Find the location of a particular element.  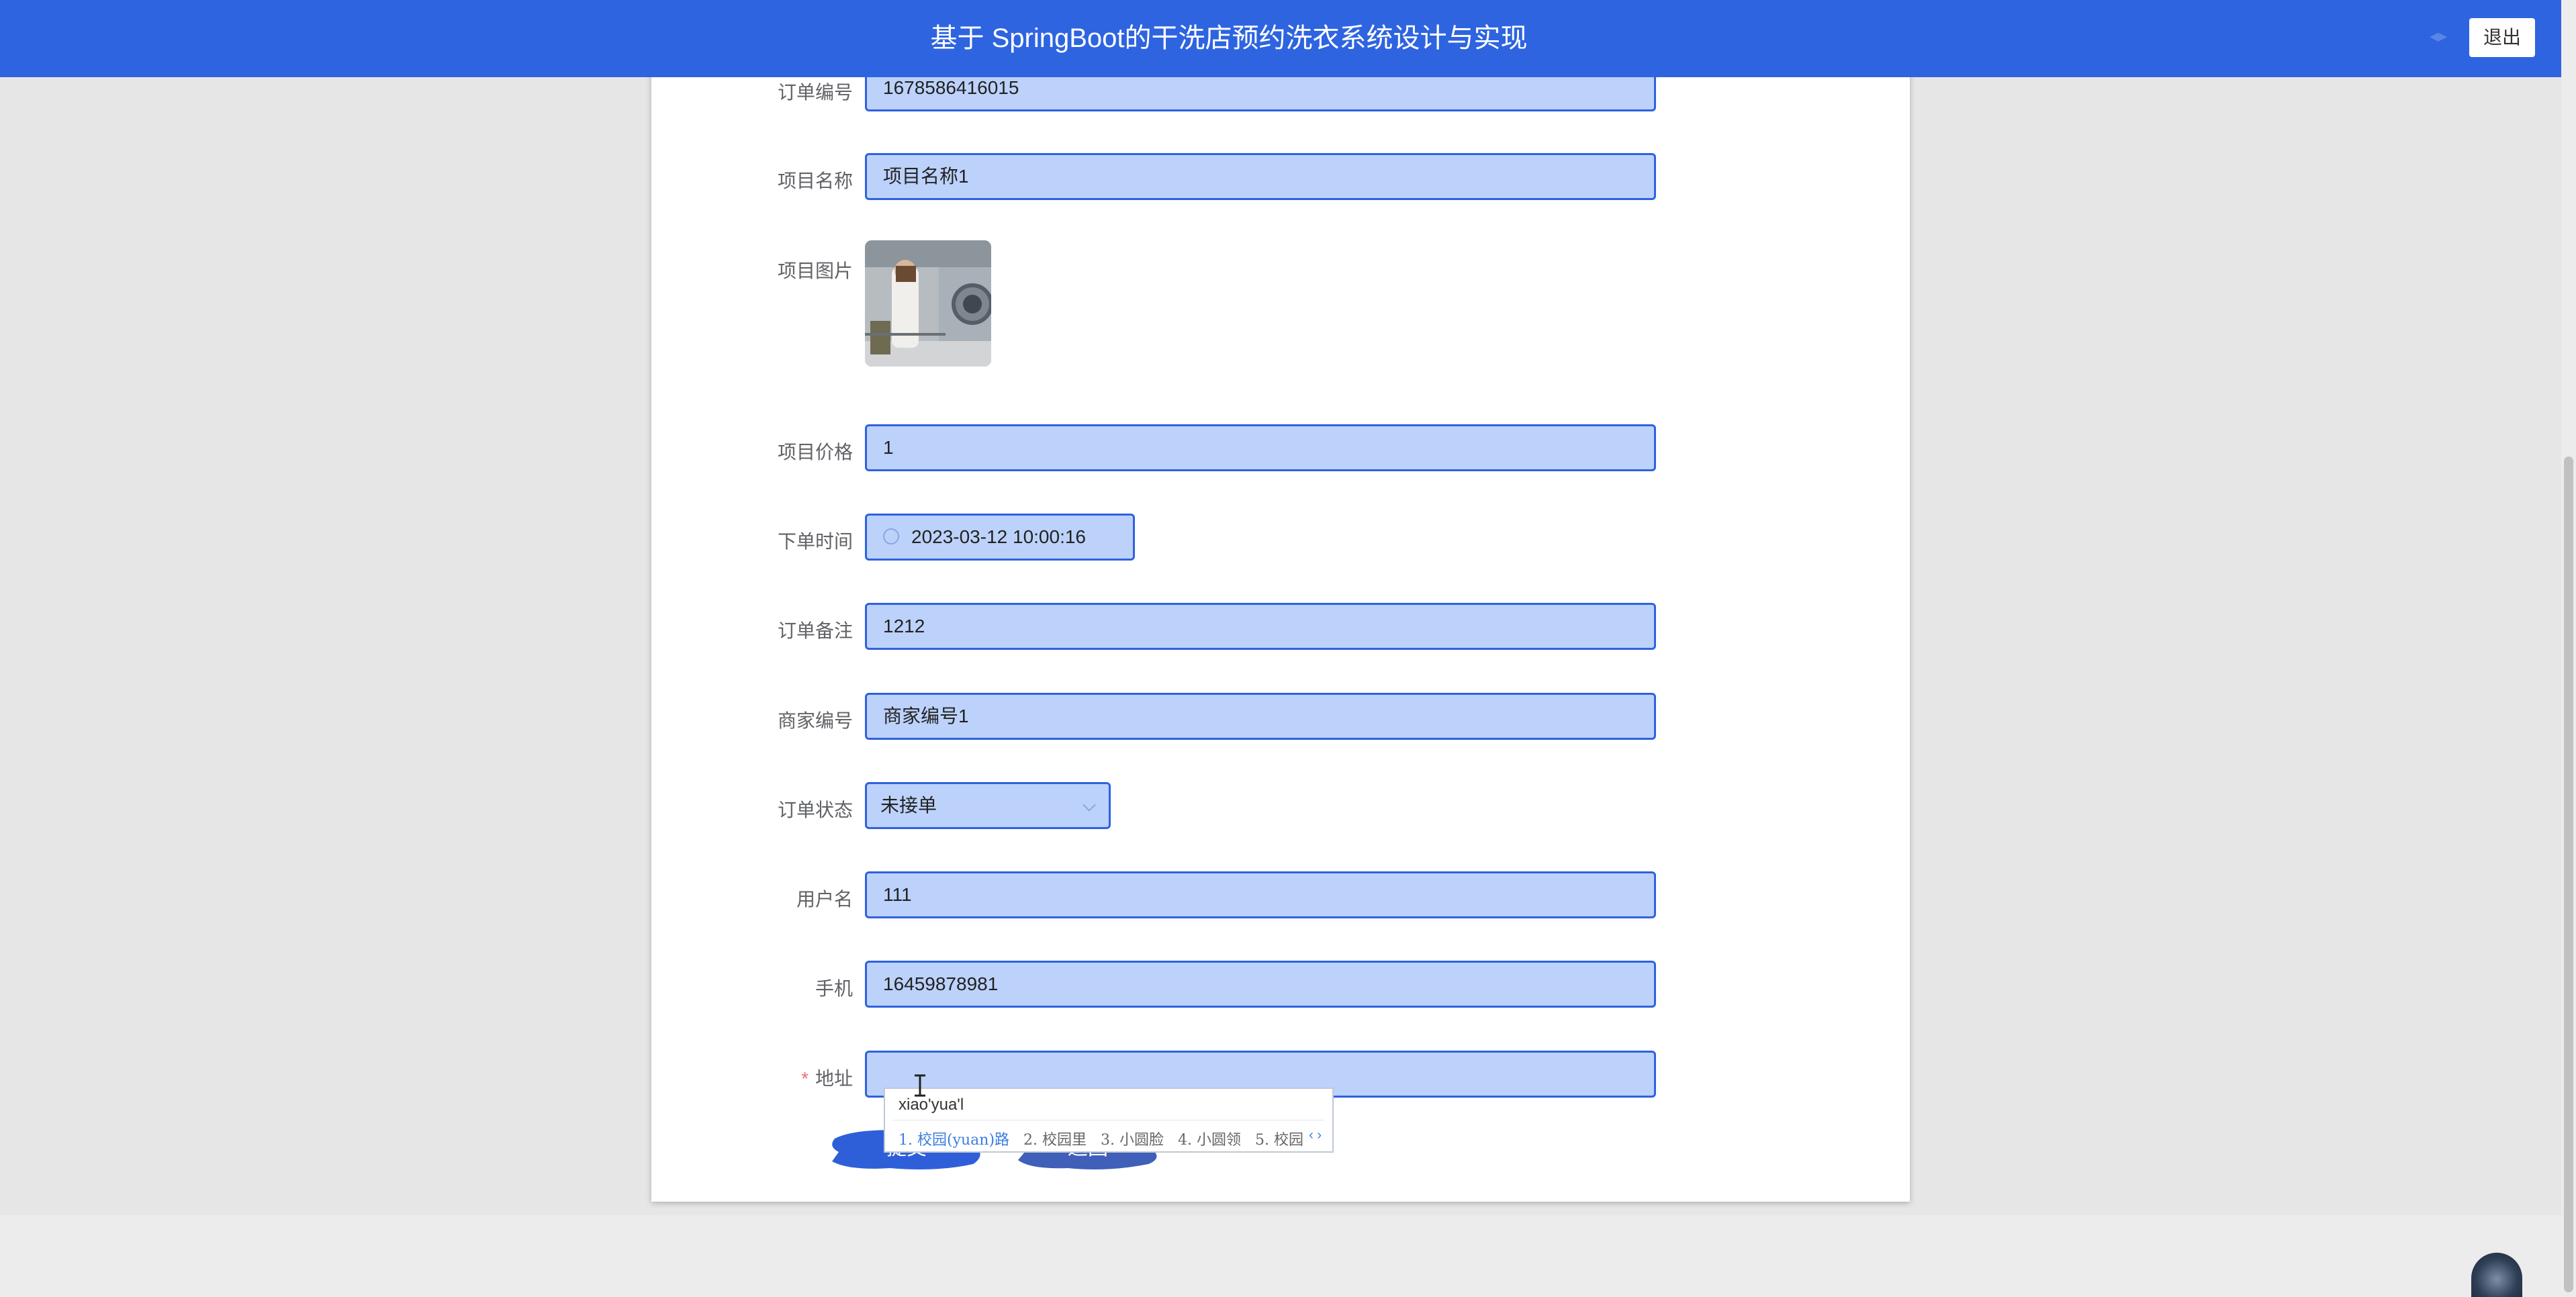

ime-candidate: 2. 校园里 is located at coordinates (1055, 1140).